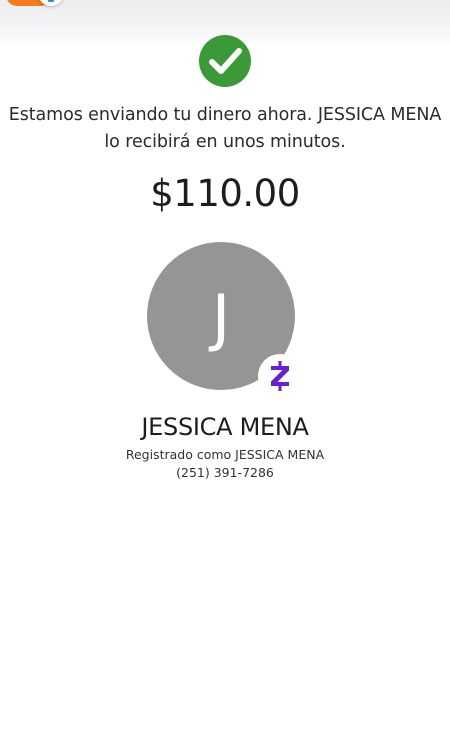 This screenshot has width=450, height=741. I want to click on recipient-registered-as: Registrado como JESSICA MENA, so click(225, 454).